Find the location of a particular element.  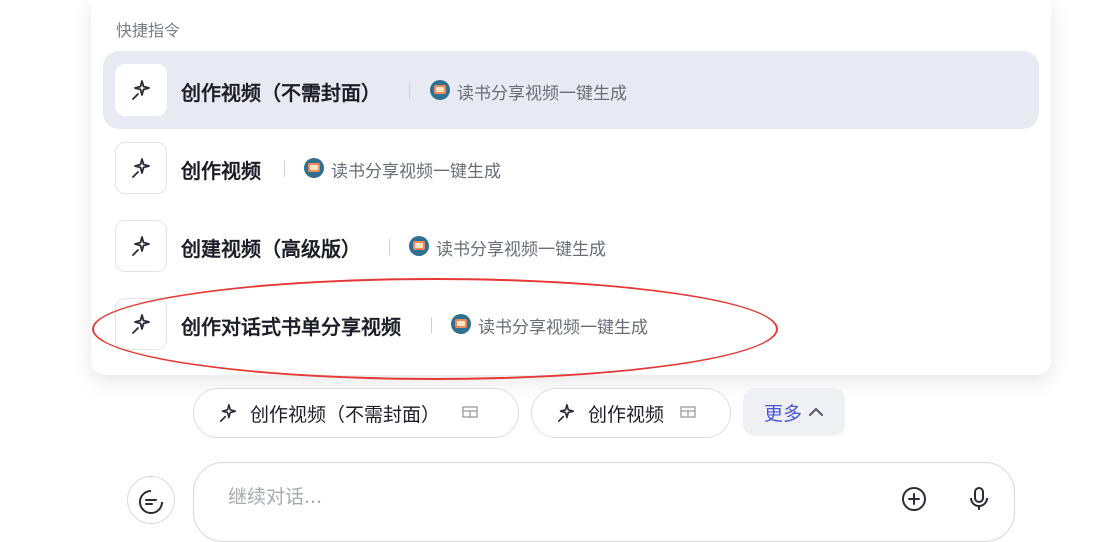

command-item-create-video: 创作视频 读书分享视频一键生成 is located at coordinates (571, 168).